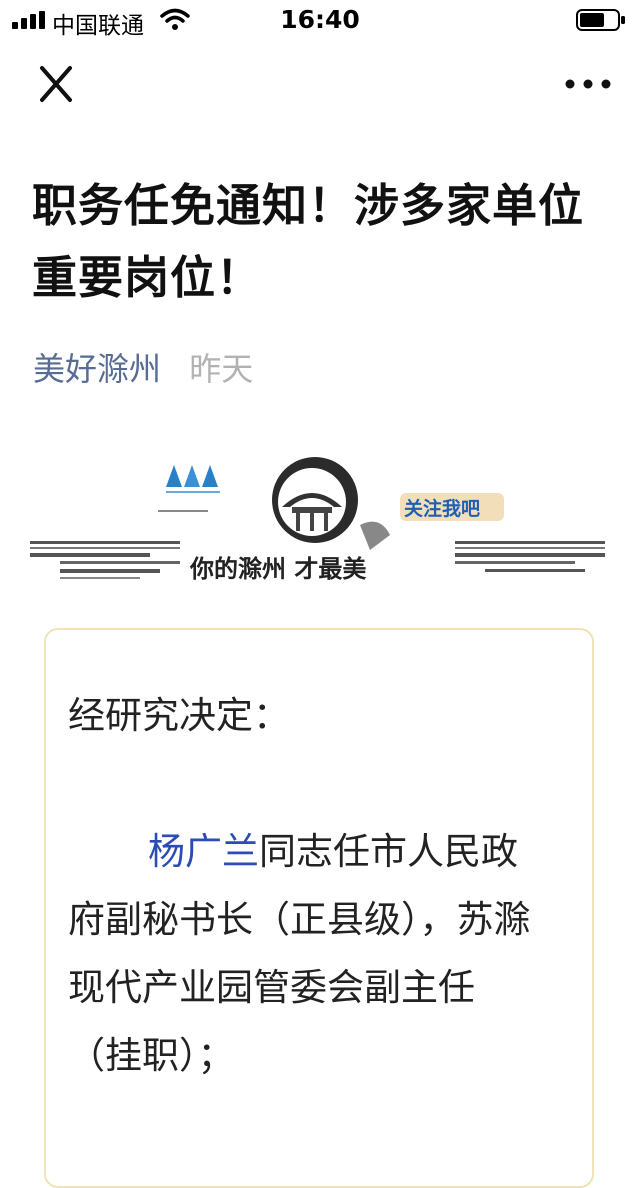  Describe the element at coordinates (189, 488) in the screenshot. I see `mountain-logo-icon` at that location.